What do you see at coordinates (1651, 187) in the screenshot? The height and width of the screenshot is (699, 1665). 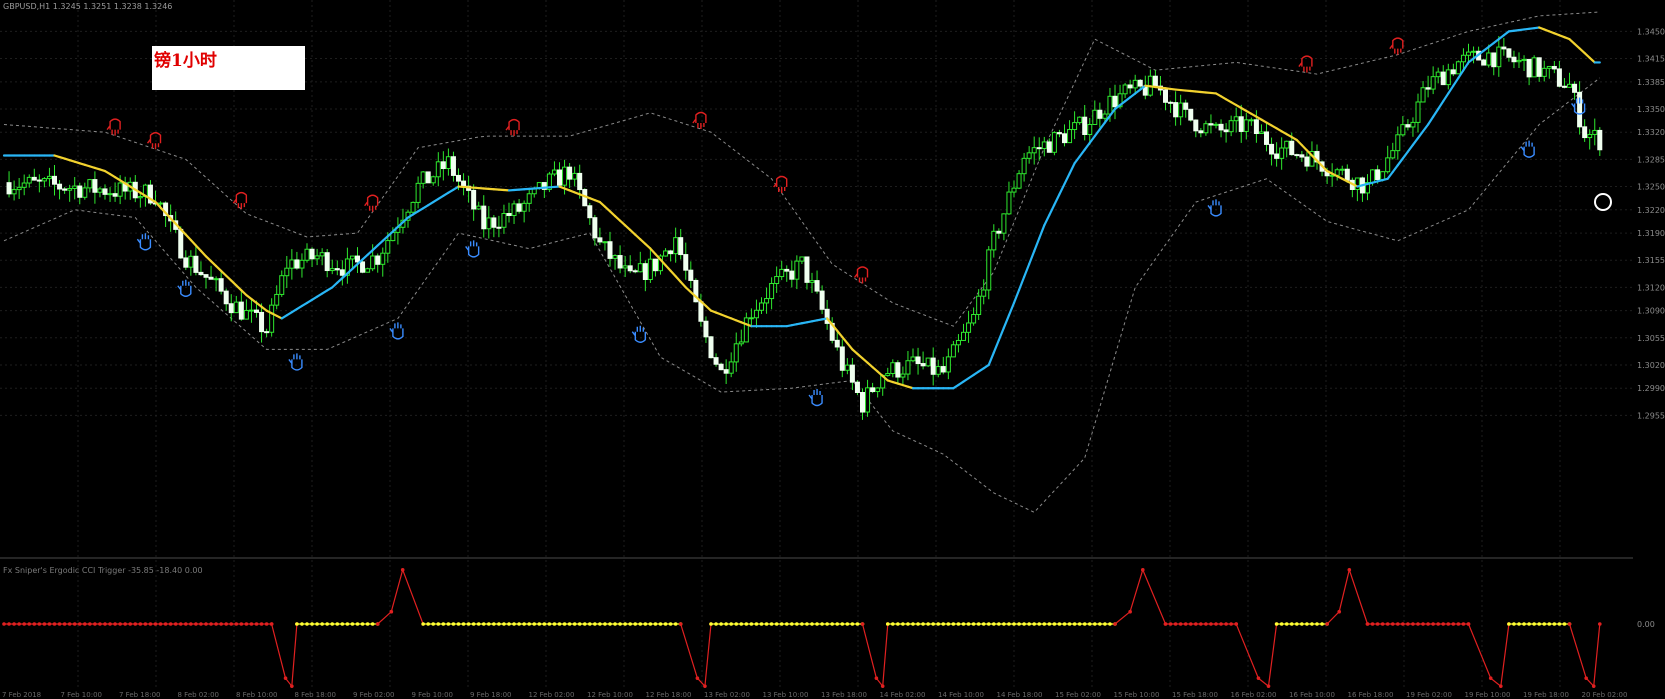 I see `price-tick-label: 1.3250` at bounding box center [1651, 187].